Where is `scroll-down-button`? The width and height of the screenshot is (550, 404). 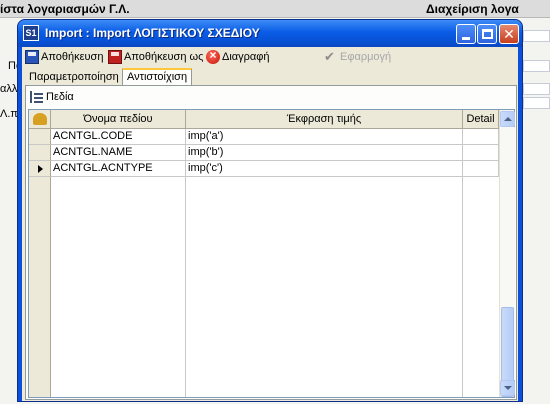 scroll-down-button is located at coordinates (507, 388).